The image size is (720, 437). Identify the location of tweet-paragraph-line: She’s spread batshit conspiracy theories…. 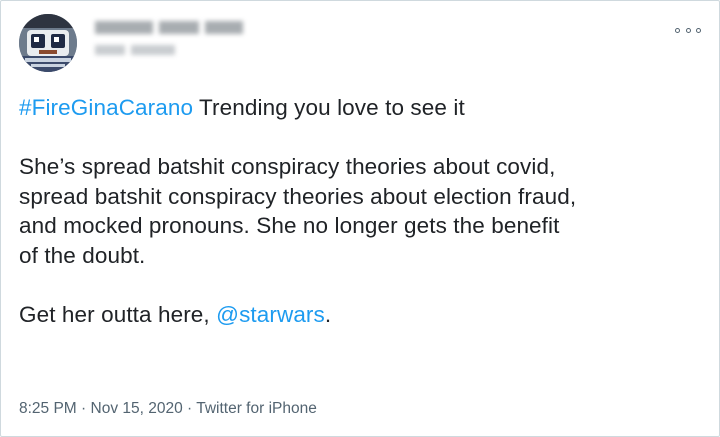
(287, 166).